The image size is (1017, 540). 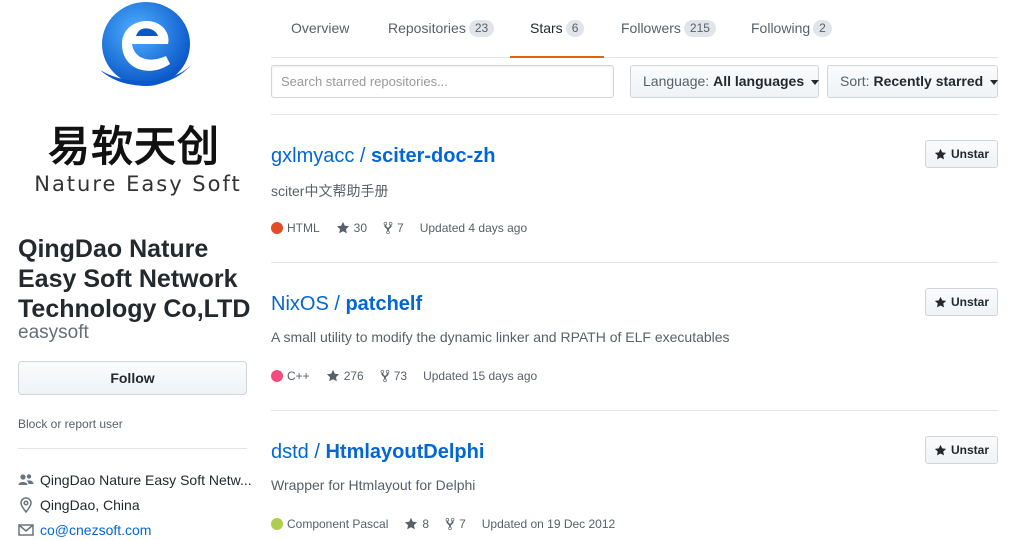 What do you see at coordinates (70, 424) in the screenshot?
I see `block-report-link: Block or report user` at bounding box center [70, 424].